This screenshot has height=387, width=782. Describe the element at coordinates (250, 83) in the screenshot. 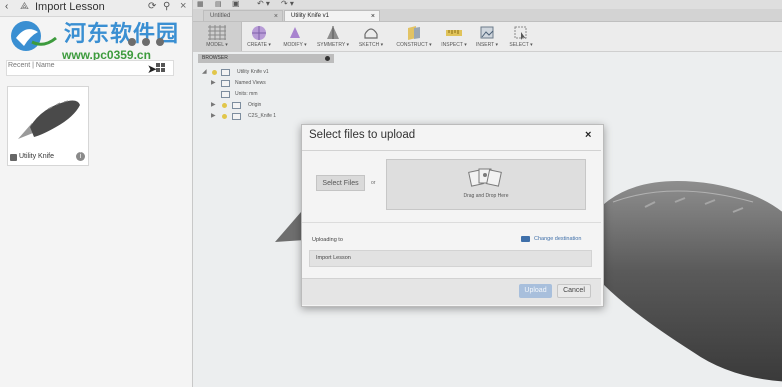

I see `browser-node-named-views: Named Views` at that location.